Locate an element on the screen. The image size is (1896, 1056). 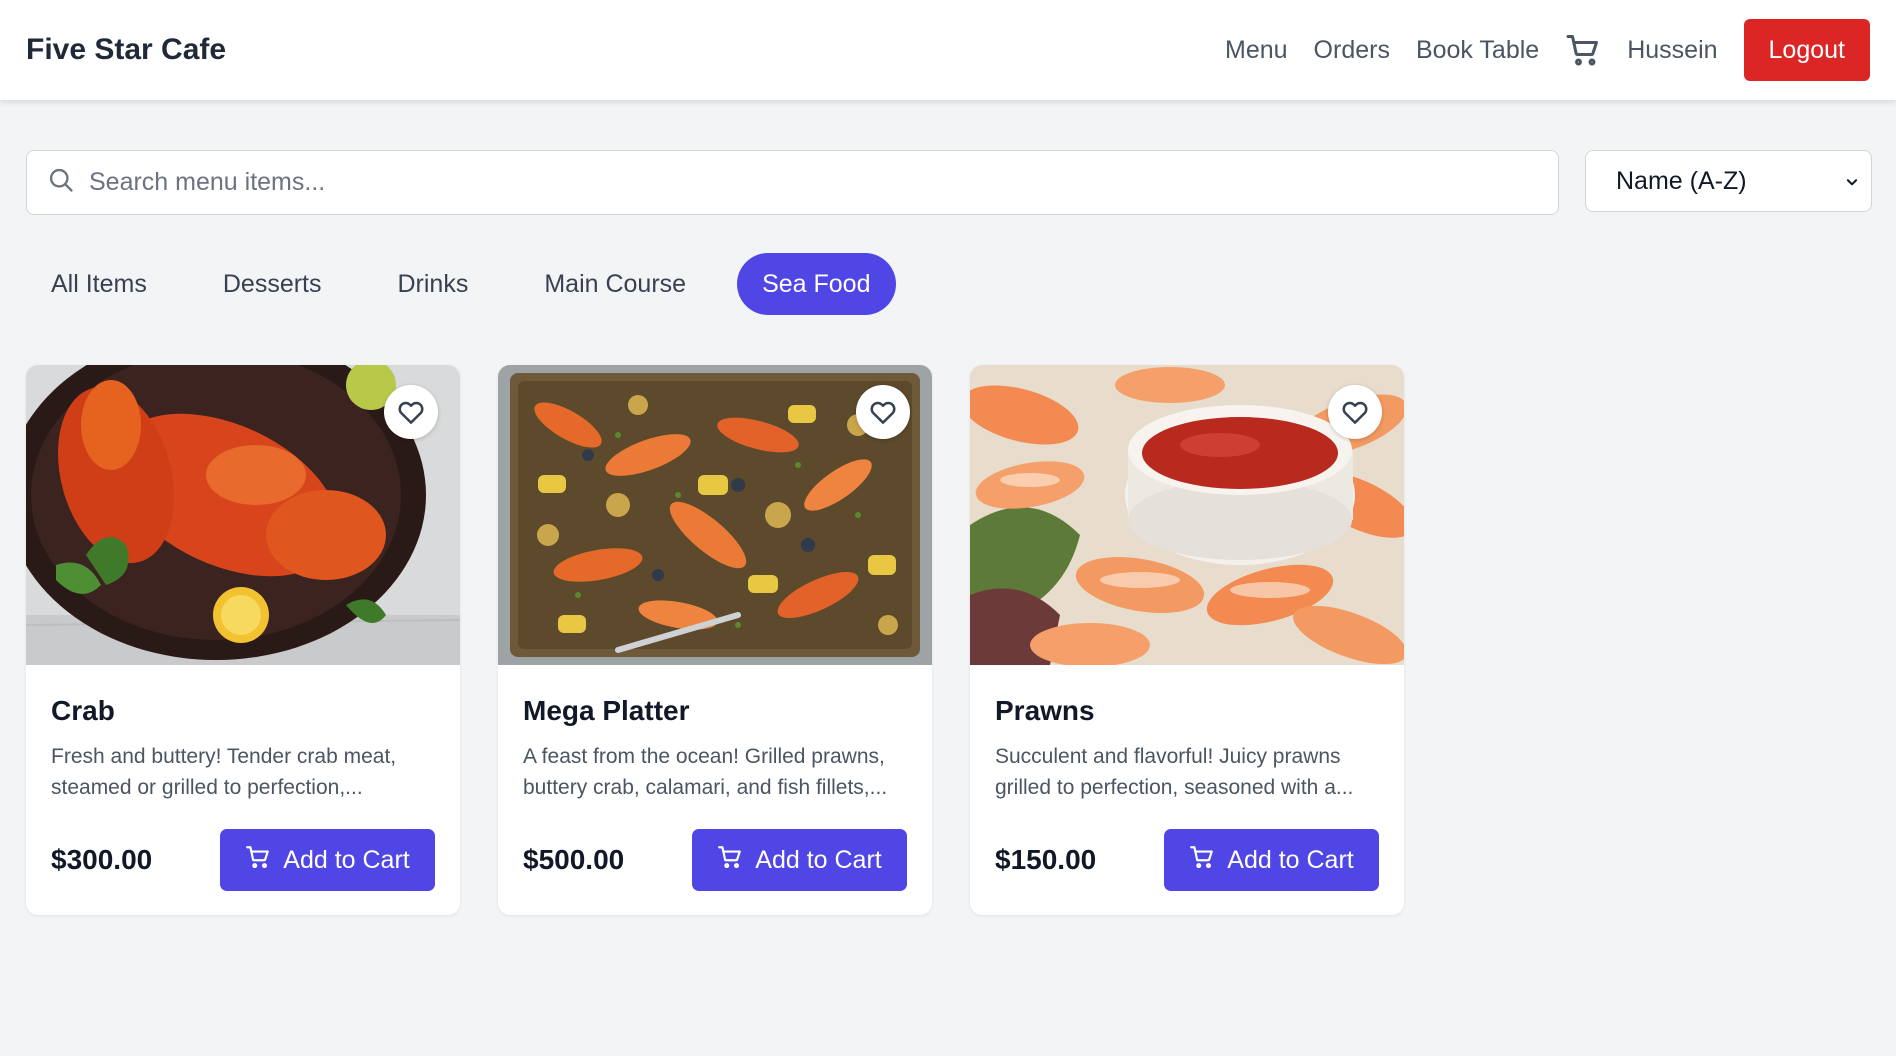
logout-button: Logout is located at coordinates (1806, 50).